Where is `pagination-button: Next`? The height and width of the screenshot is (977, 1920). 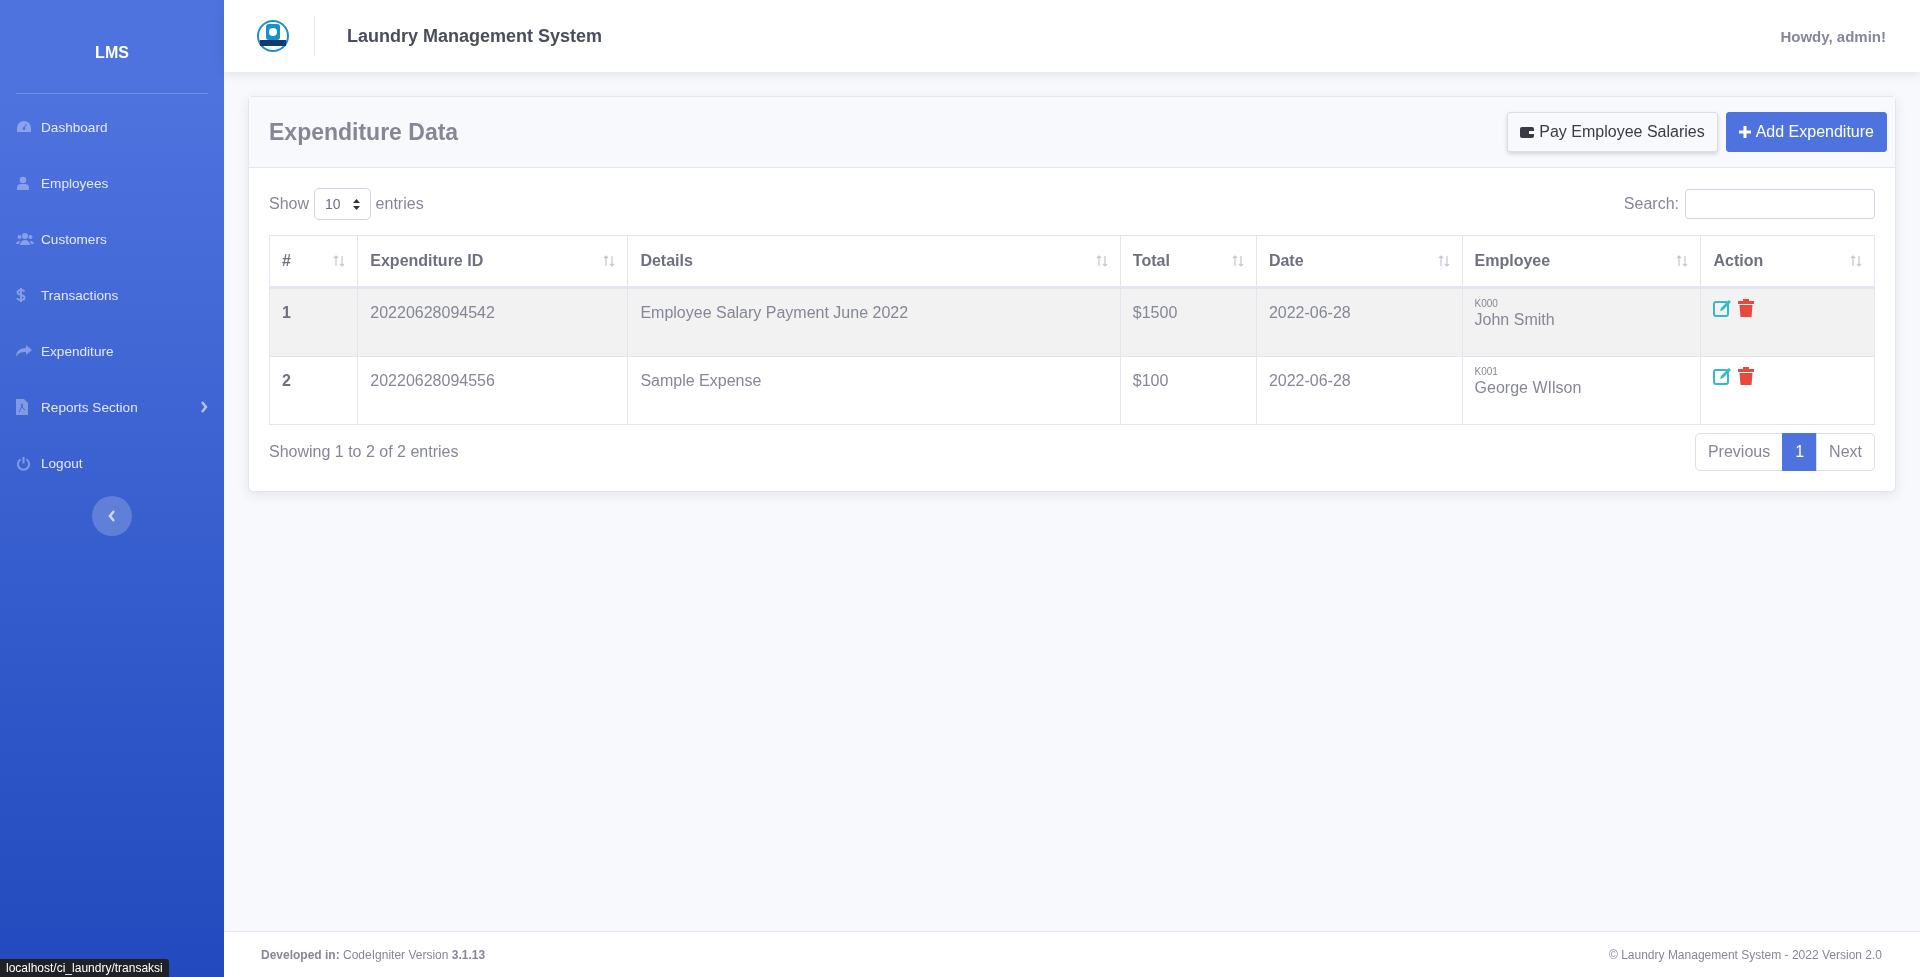 pagination-button: Next is located at coordinates (1845, 452).